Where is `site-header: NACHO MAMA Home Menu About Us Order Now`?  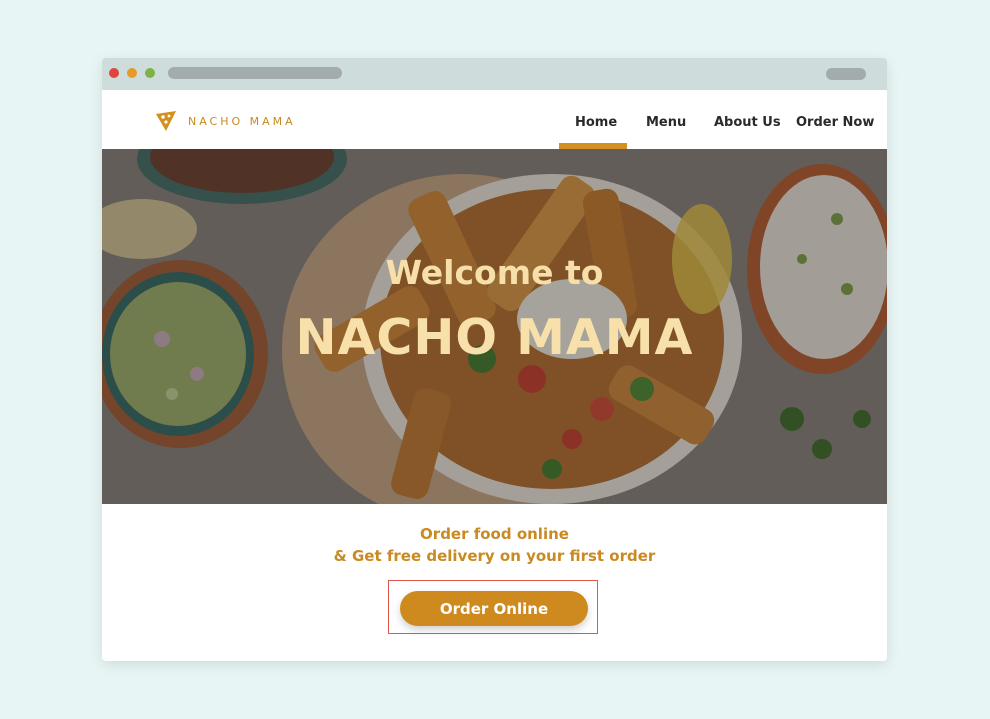
site-header: NACHO MAMA Home Menu About Us Order Now is located at coordinates (494, 119).